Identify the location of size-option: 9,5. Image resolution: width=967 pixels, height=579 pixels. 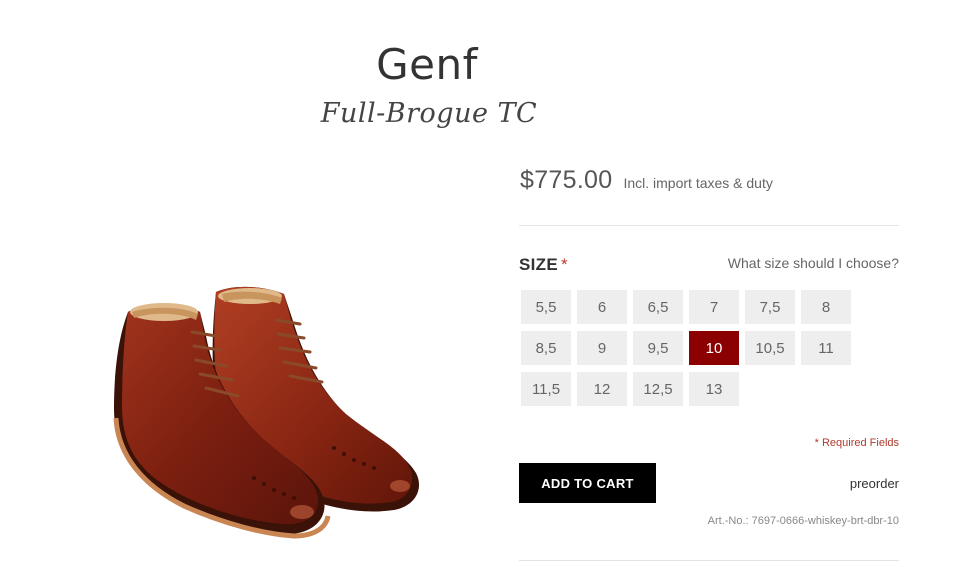
(658, 348).